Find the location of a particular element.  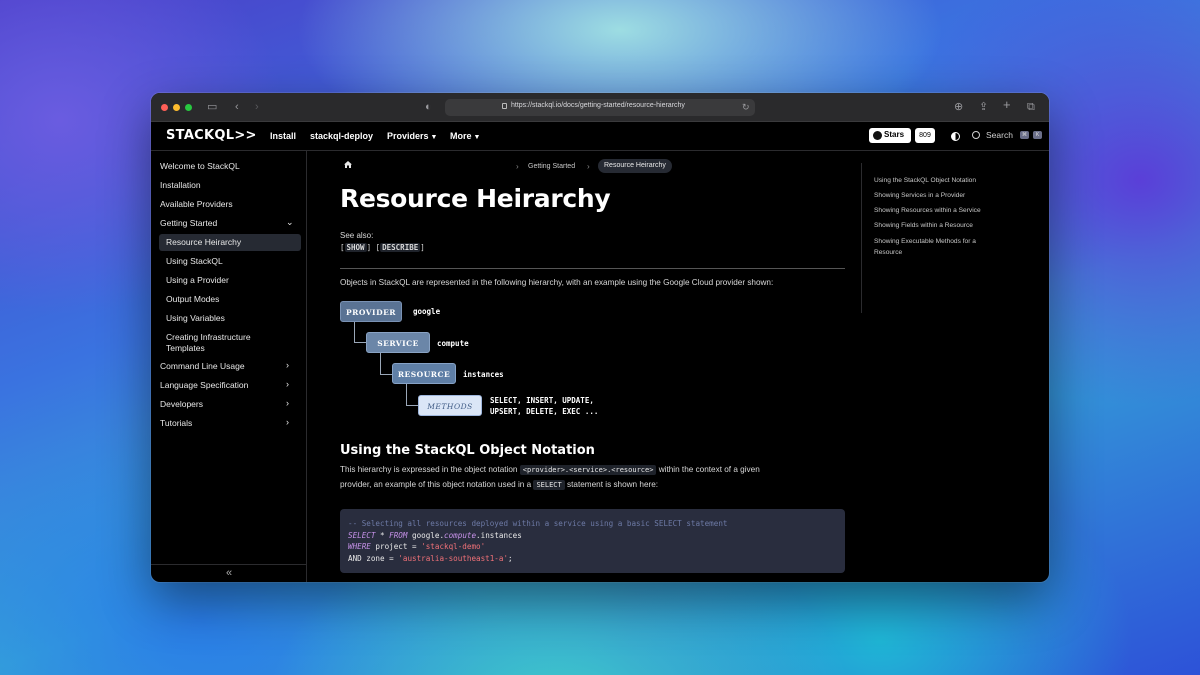

see-also-describe-link: DESCRIBE is located at coordinates (400, 247).